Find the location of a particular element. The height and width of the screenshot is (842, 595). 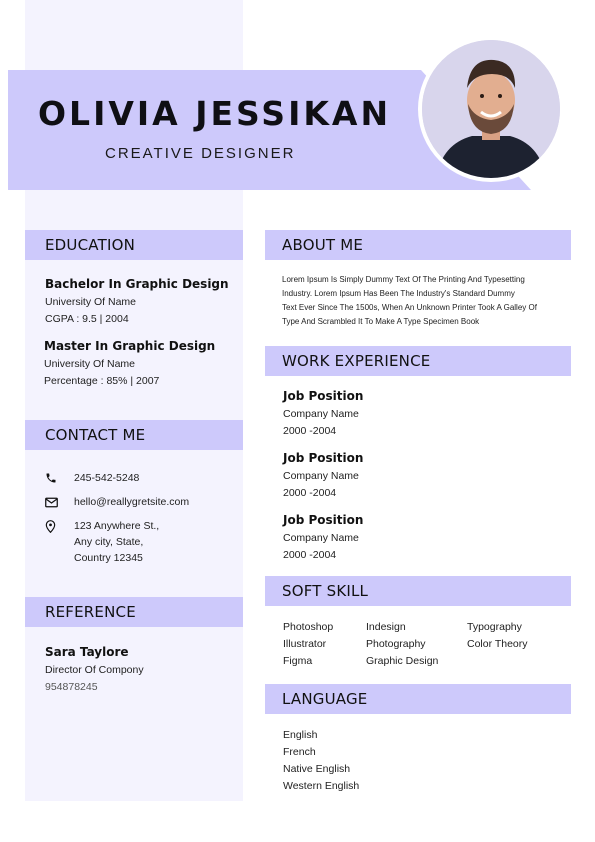

skill-item: Photography is located at coordinates (396, 644).